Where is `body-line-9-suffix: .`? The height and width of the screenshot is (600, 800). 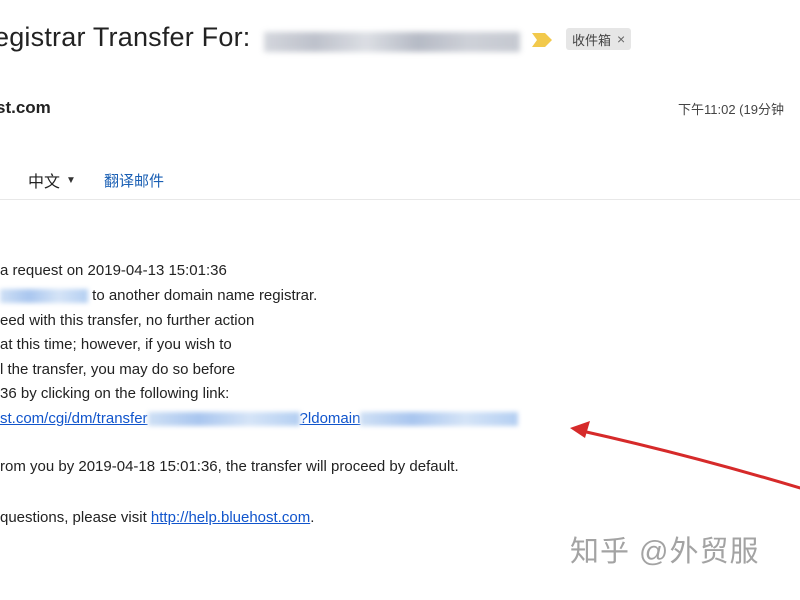 body-line-9-suffix: . is located at coordinates (312, 517).